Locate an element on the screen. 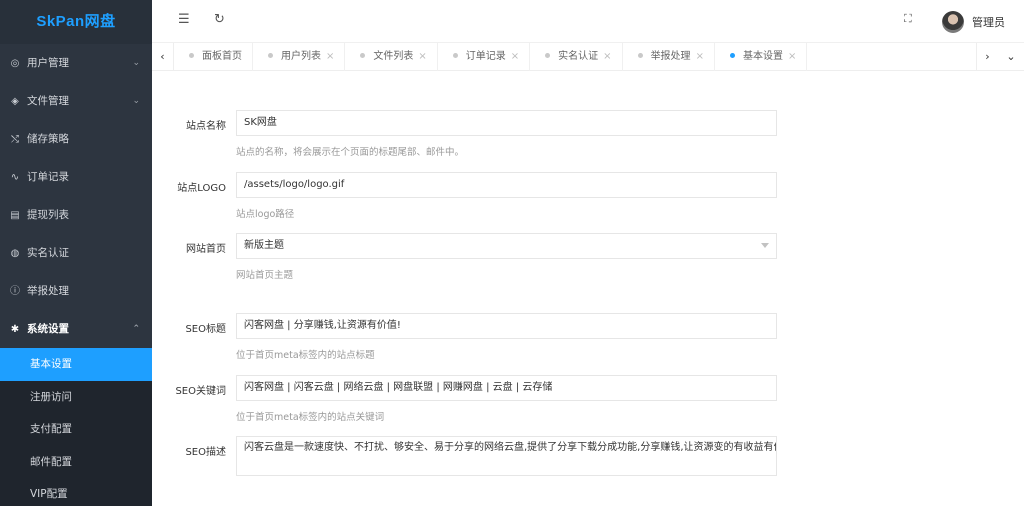  tab-basic-settings: 基本设置 × is located at coordinates (761, 57).